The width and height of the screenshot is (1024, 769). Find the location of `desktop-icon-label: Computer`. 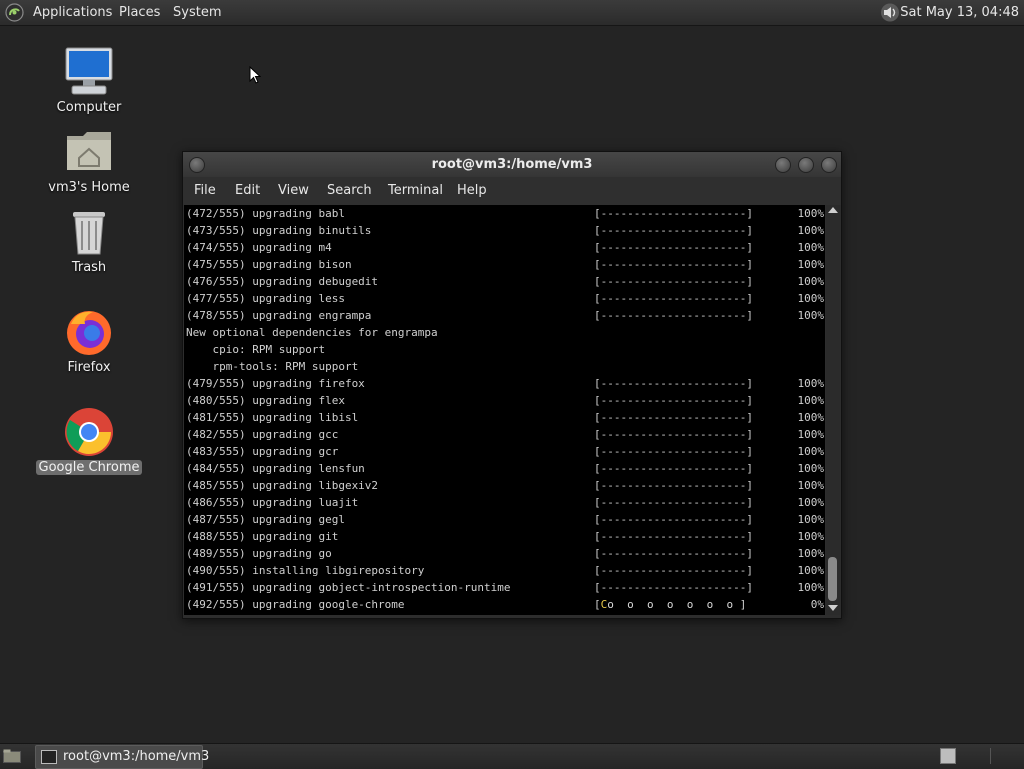

desktop-icon-label: Computer is located at coordinates (89, 107).